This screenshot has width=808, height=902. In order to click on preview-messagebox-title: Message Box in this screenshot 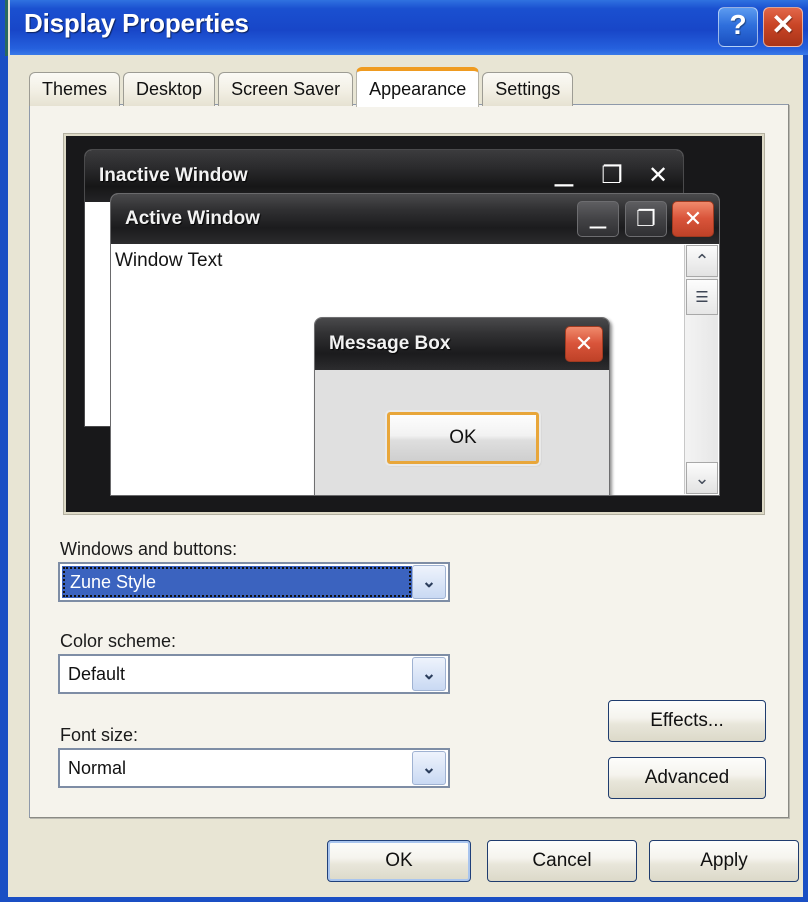, I will do `click(390, 343)`.